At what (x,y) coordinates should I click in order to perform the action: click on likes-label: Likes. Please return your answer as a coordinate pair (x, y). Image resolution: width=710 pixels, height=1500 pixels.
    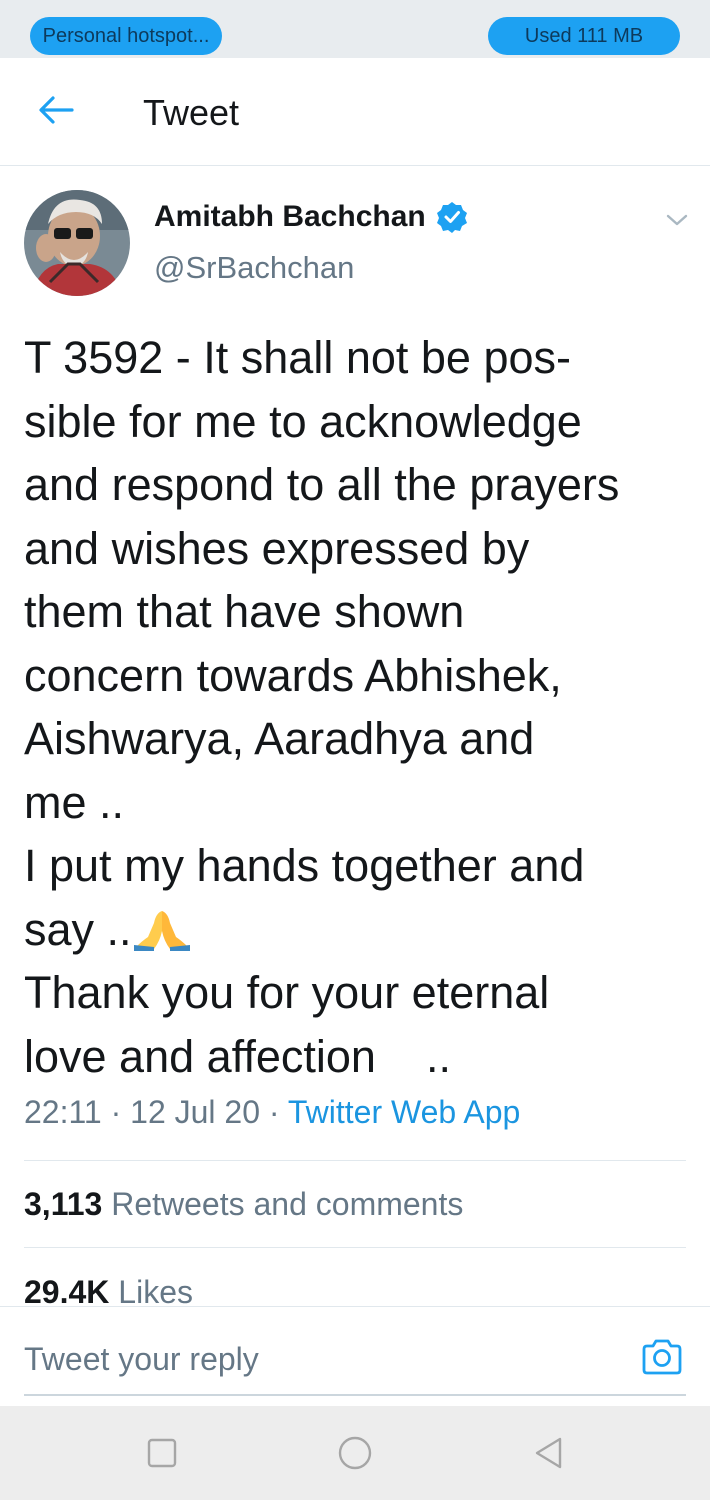
    Looking at the image, I should click on (155, 1292).